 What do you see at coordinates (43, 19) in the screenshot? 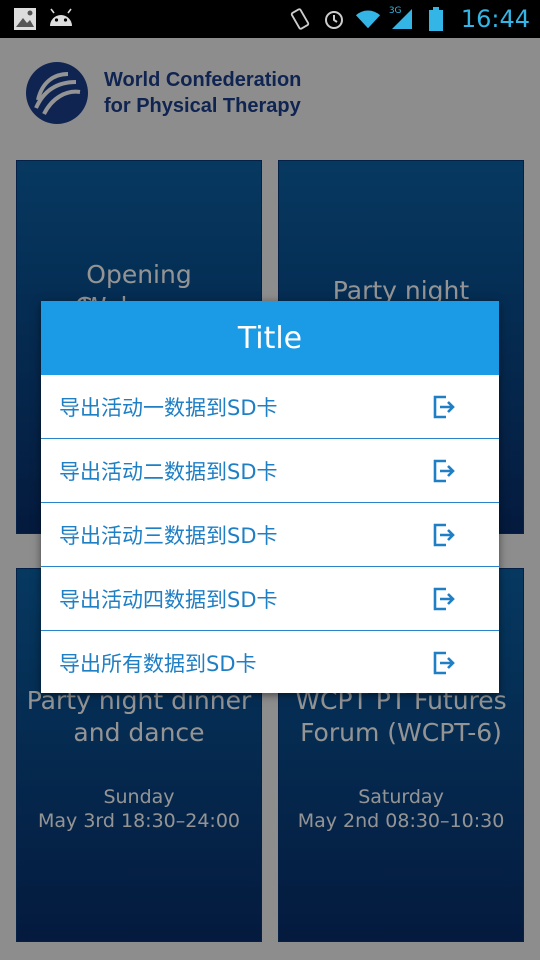
I see `status-left` at bounding box center [43, 19].